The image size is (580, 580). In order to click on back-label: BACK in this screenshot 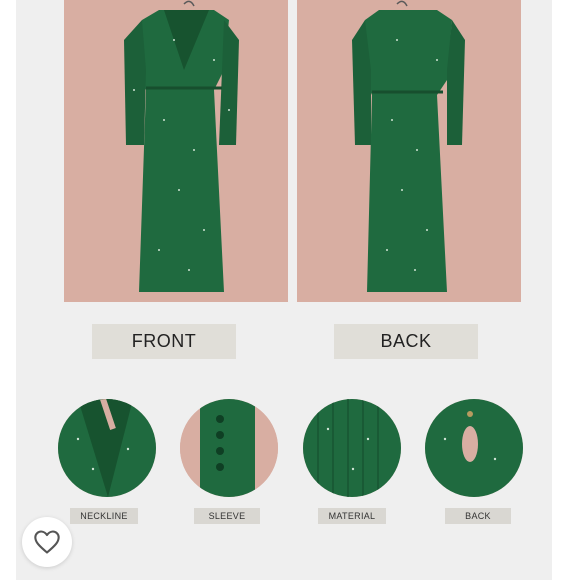, I will do `click(406, 341)`.